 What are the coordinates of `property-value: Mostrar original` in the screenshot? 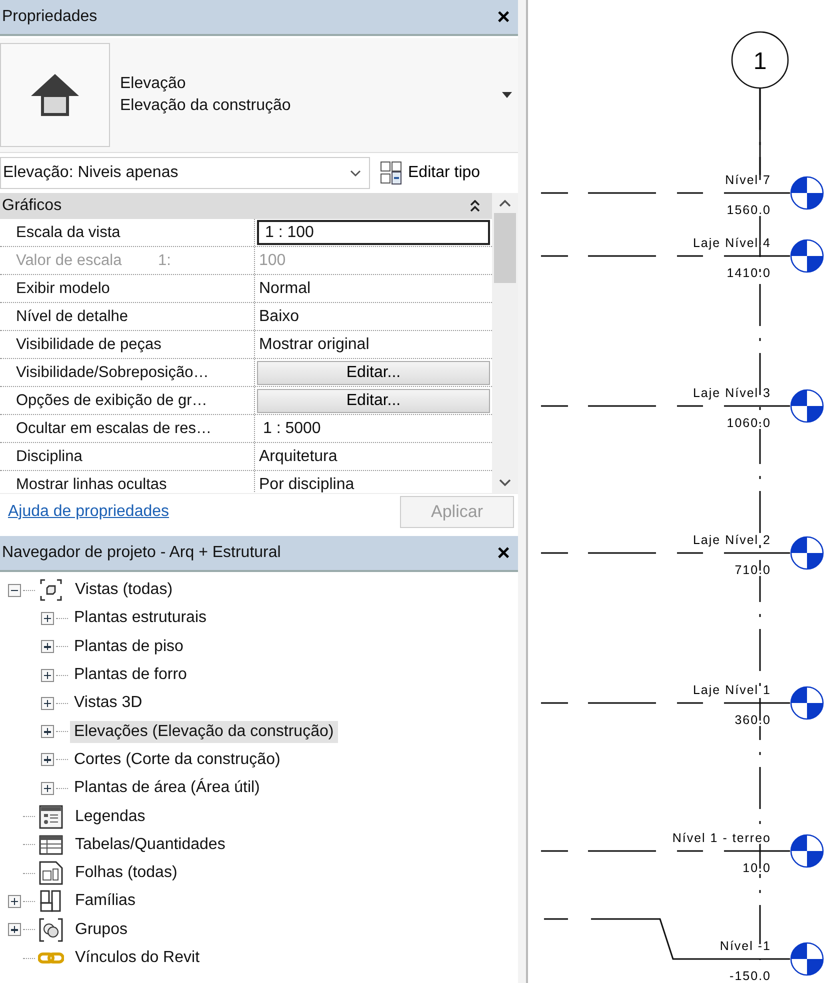 It's located at (314, 345).